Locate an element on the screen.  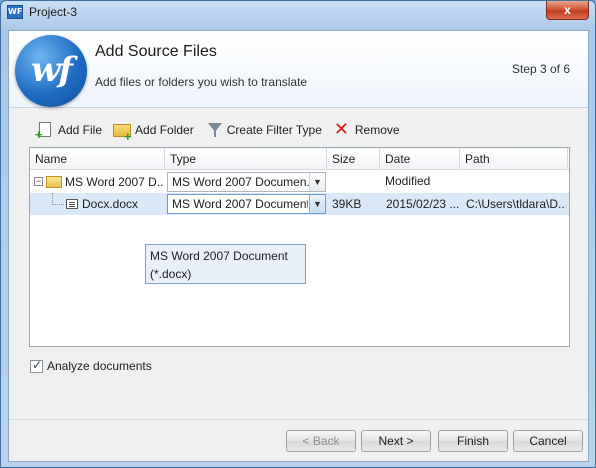
filter-icon is located at coordinates (214, 130).